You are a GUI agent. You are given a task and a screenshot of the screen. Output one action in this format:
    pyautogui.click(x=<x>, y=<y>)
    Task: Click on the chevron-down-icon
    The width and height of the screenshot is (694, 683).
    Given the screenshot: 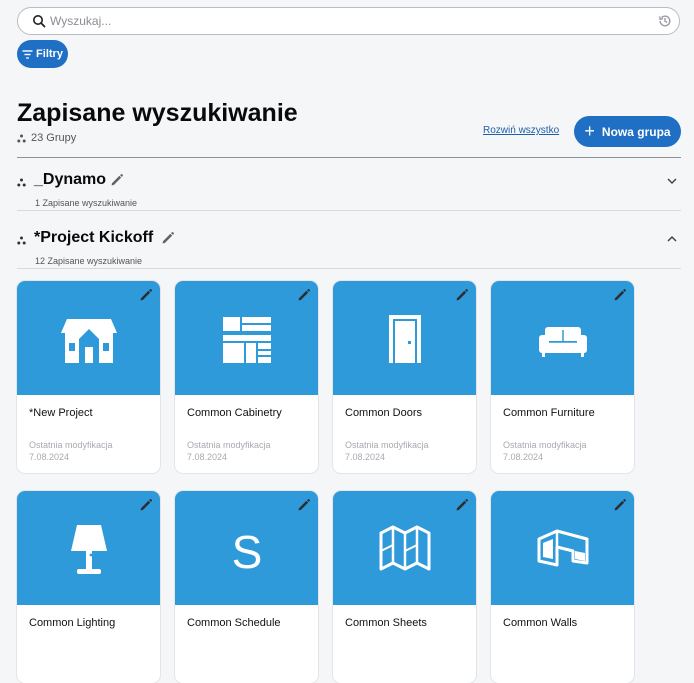 What is the action you would take?
    pyautogui.click(x=672, y=181)
    